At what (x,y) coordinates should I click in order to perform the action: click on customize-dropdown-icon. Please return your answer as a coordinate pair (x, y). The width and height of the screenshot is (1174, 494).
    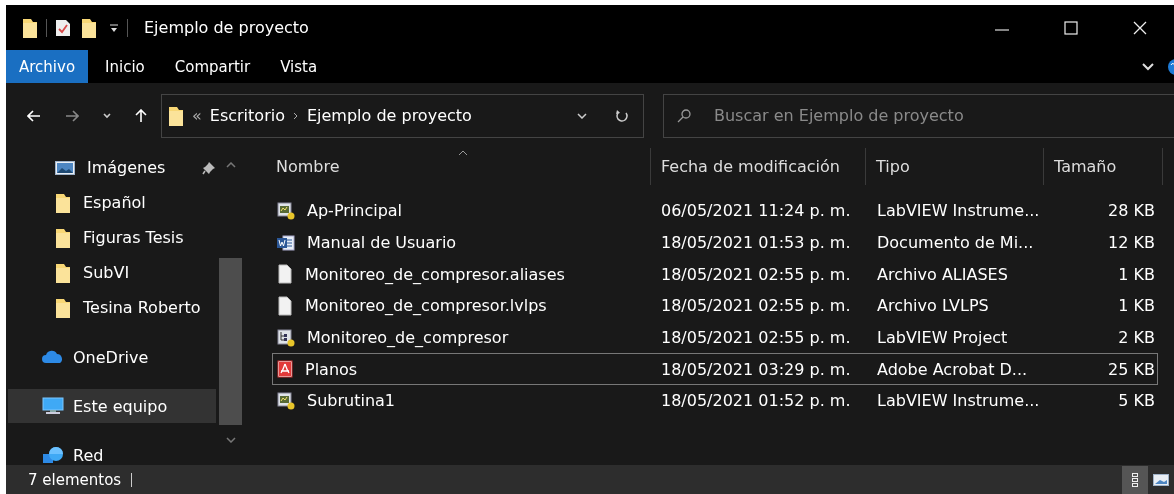
    Looking at the image, I should click on (114, 27).